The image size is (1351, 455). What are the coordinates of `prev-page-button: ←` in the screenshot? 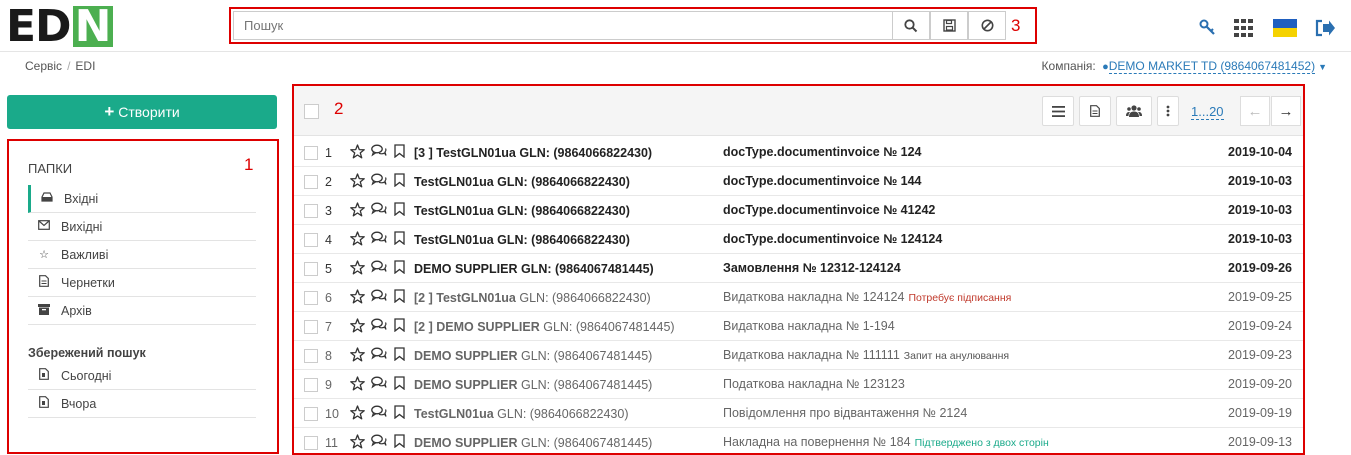 It's located at (1255, 111).